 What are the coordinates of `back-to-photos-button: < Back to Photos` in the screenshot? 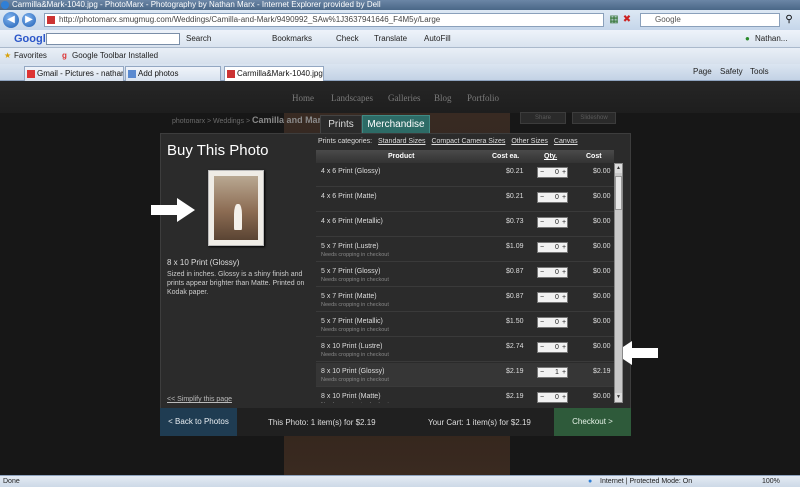 It's located at (198, 422).